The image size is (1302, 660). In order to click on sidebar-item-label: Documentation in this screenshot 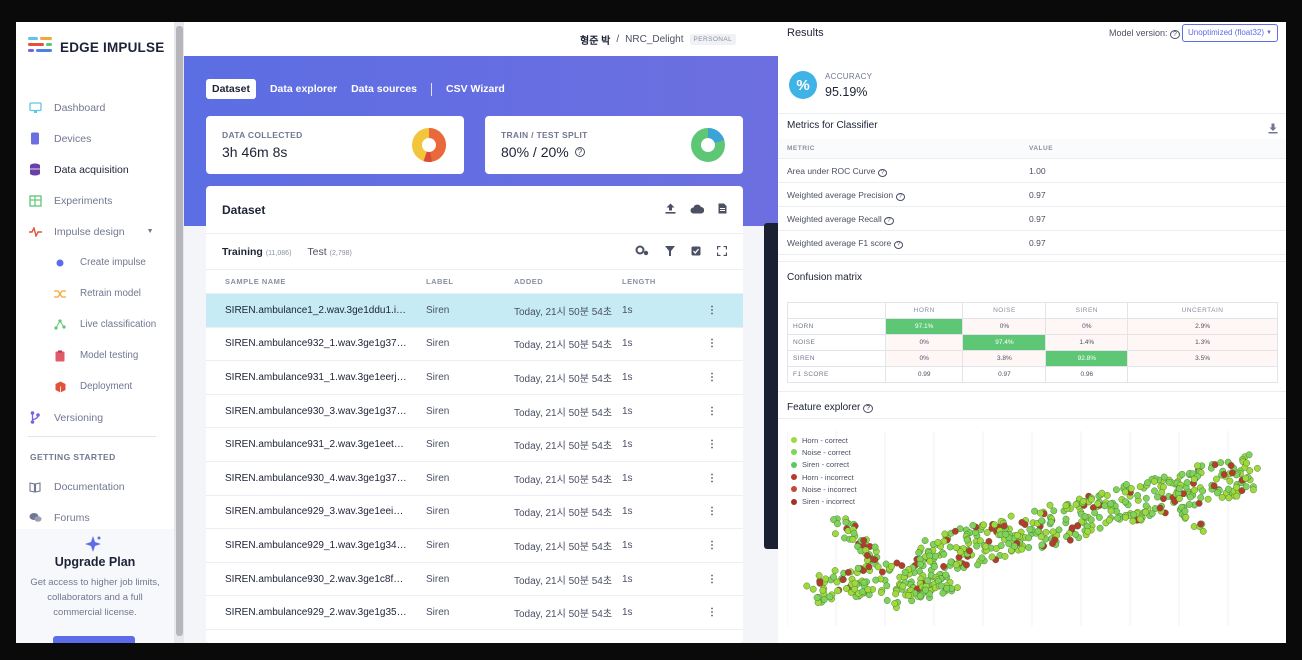, I will do `click(89, 486)`.